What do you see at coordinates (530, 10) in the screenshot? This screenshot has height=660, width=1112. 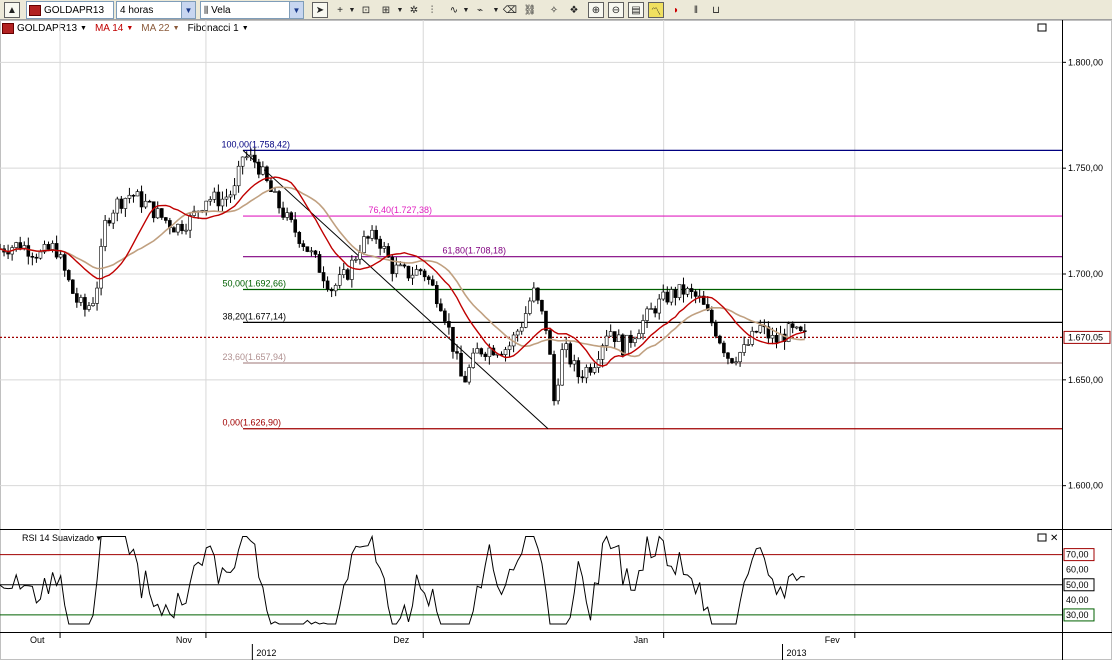 I see `link-icon: ⛓` at bounding box center [530, 10].